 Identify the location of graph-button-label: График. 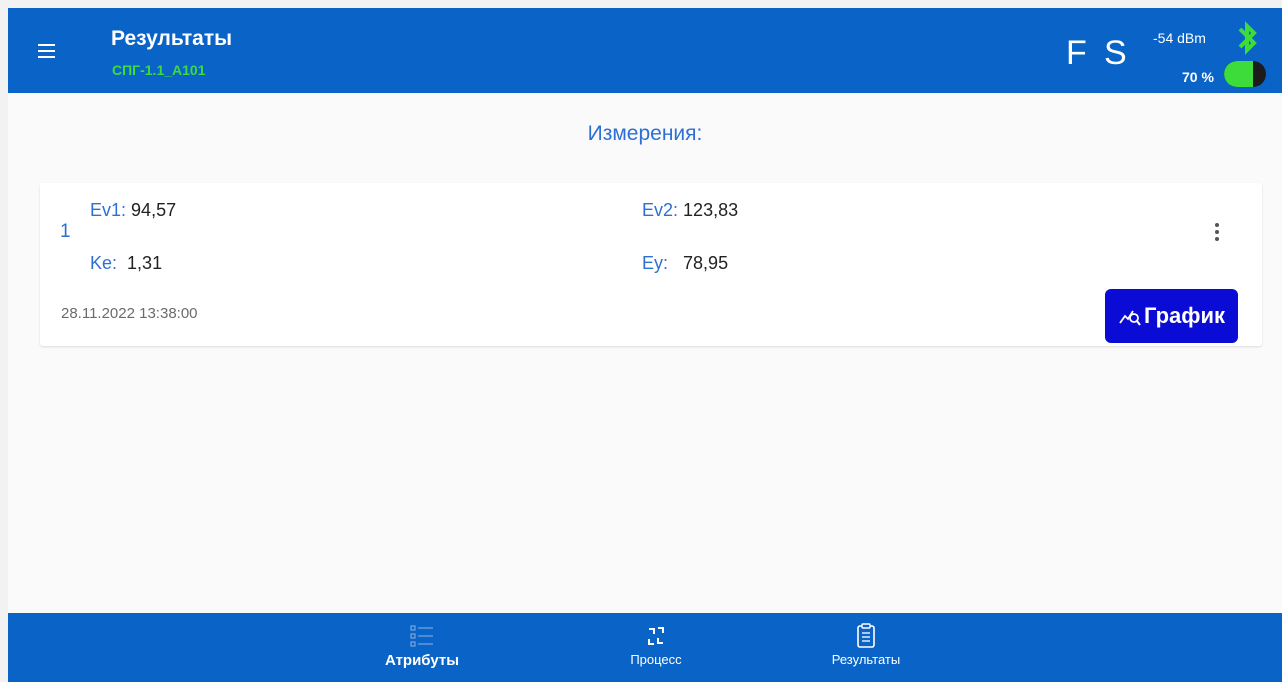
(1184, 315).